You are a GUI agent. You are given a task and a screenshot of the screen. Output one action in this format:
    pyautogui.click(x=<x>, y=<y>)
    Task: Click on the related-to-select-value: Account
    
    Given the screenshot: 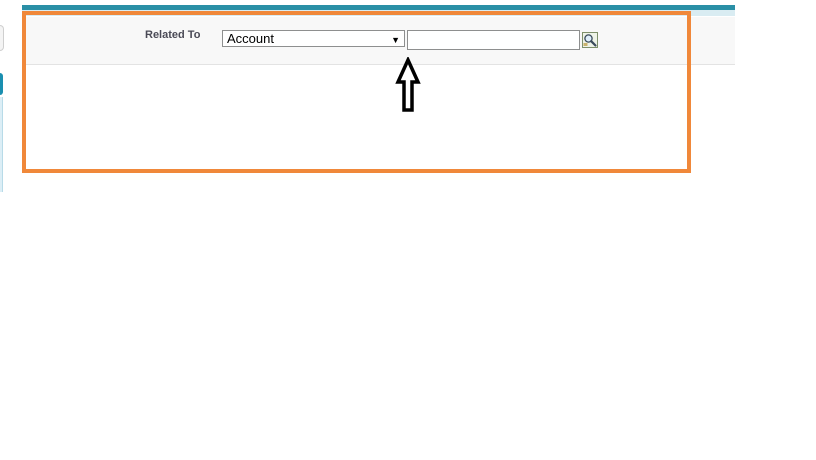 What is the action you would take?
    pyautogui.click(x=250, y=38)
    